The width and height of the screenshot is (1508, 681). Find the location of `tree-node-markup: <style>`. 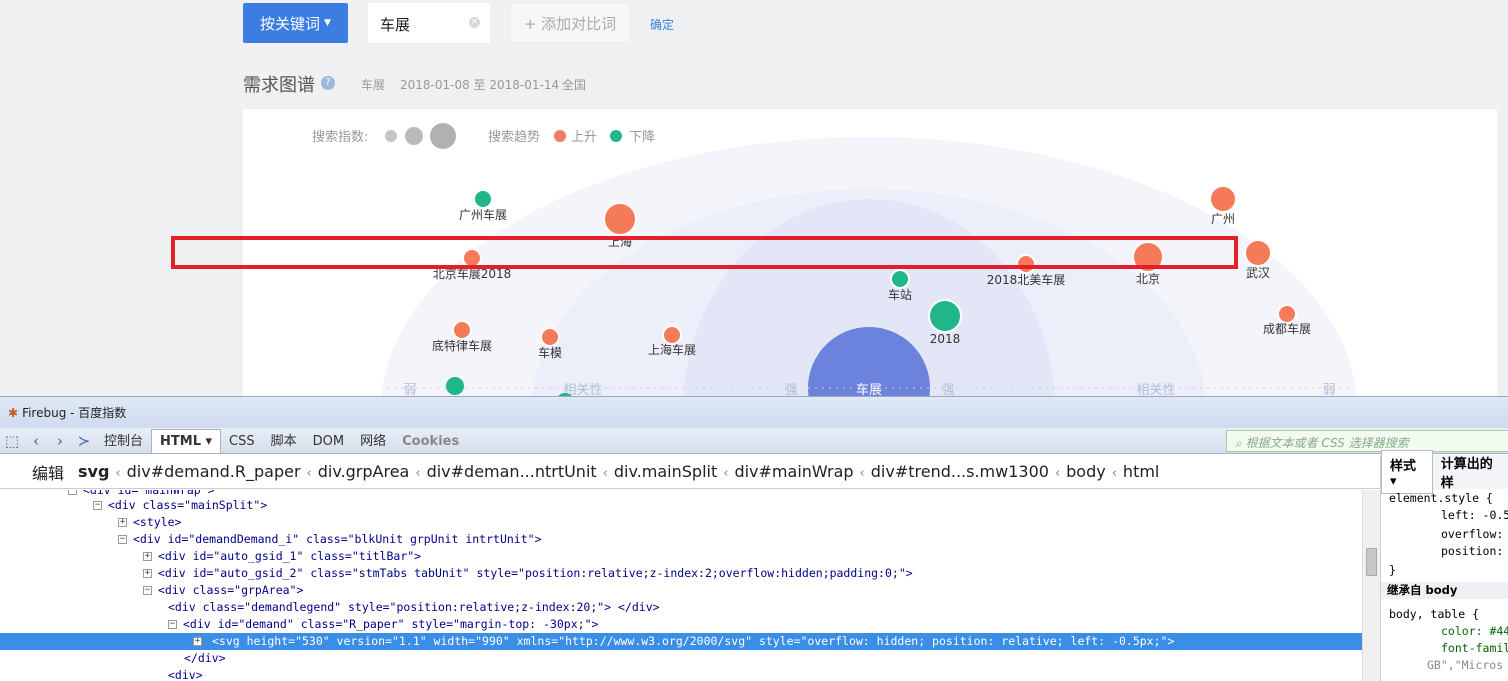

tree-node-markup: <style> is located at coordinates (157, 522).